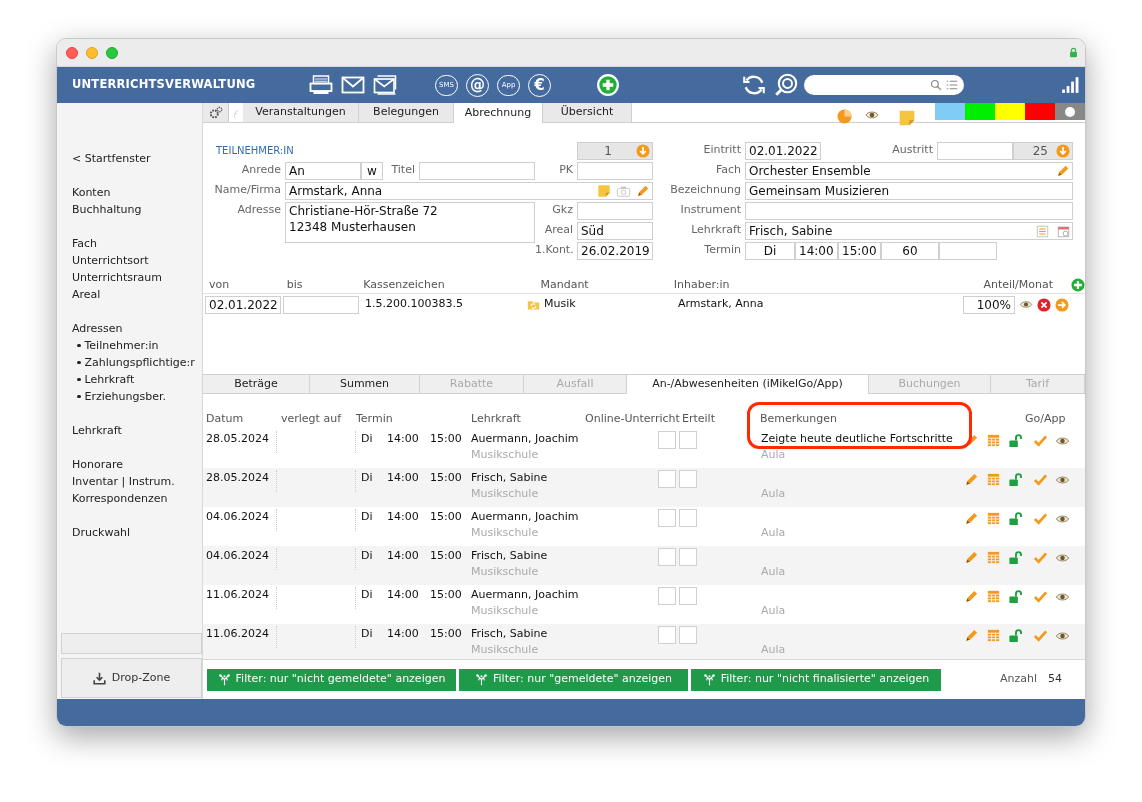 The image size is (1142, 802). Describe the element at coordinates (786, 85) in the screenshot. I see `search-icon` at that location.